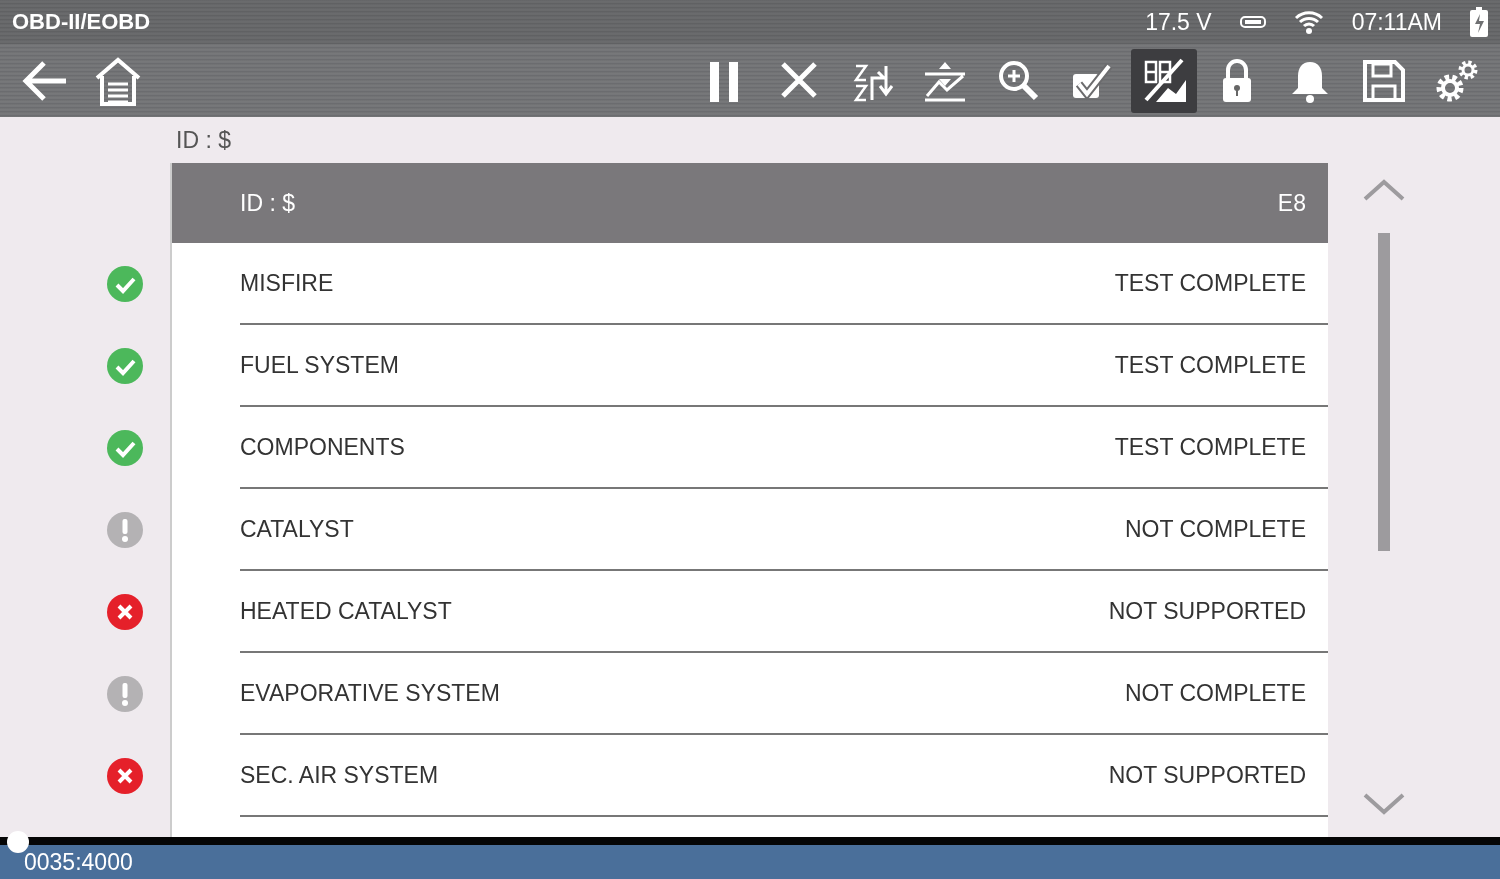 This screenshot has height=879, width=1500. Describe the element at coordinates (1252, 22) in the screenshot. I see `battery-connector-icon` at that location.